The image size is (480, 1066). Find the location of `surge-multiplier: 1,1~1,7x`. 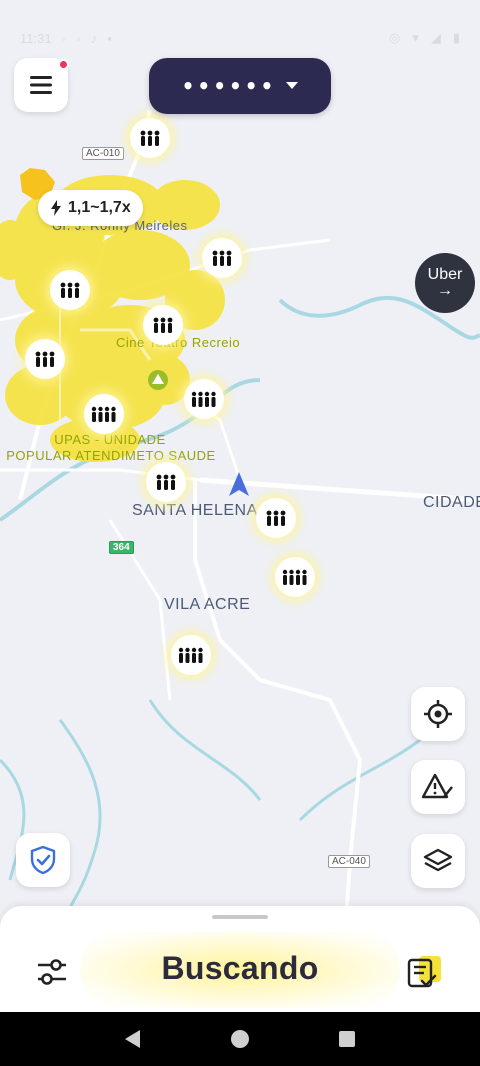

surge-multiplier: 1,1~1,7x is located at coordinates (99, 207).